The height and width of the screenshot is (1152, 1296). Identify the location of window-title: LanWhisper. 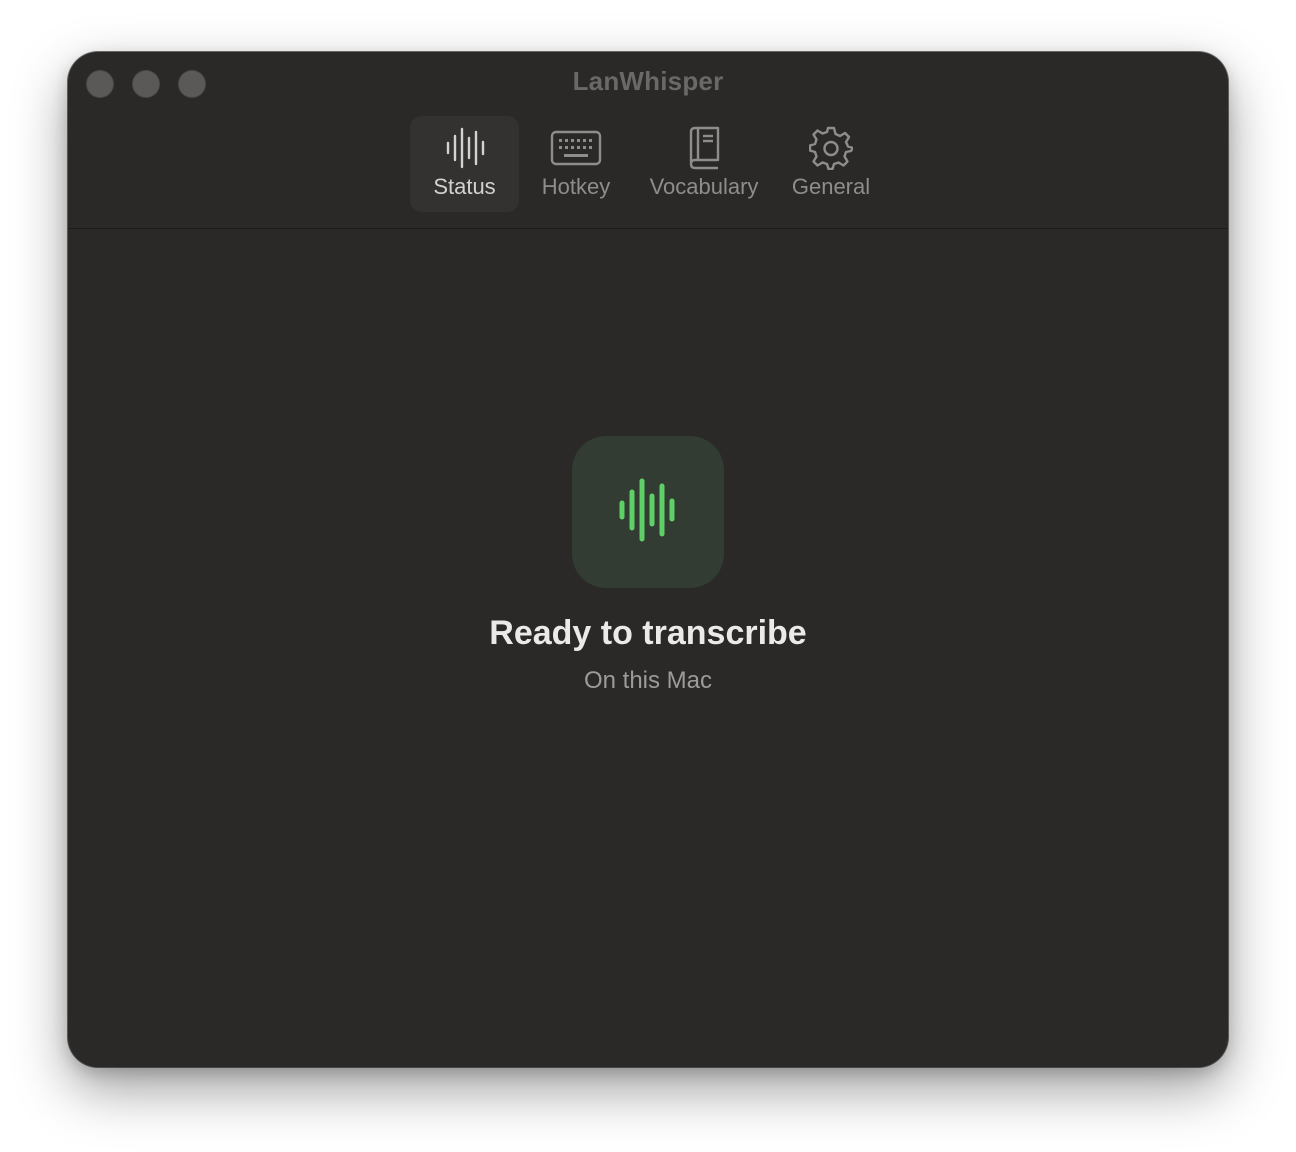
(648, 81).